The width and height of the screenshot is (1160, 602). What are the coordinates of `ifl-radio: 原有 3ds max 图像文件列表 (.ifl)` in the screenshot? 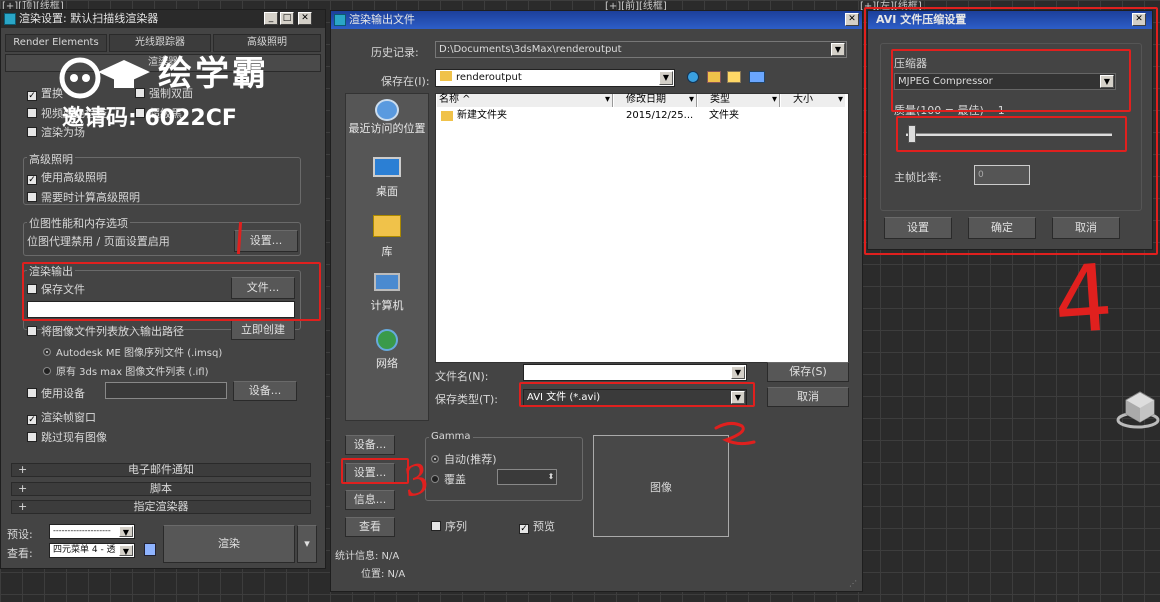 It's located at (125, 370).